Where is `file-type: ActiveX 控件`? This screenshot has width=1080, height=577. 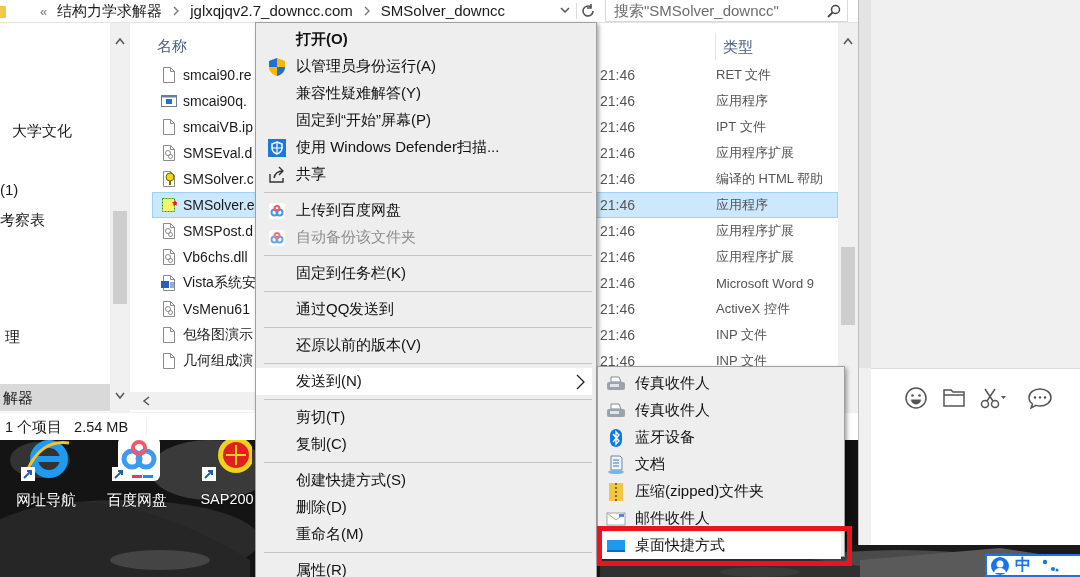
file-type: ActiveX 控件 is located at coordinates (753, 308).